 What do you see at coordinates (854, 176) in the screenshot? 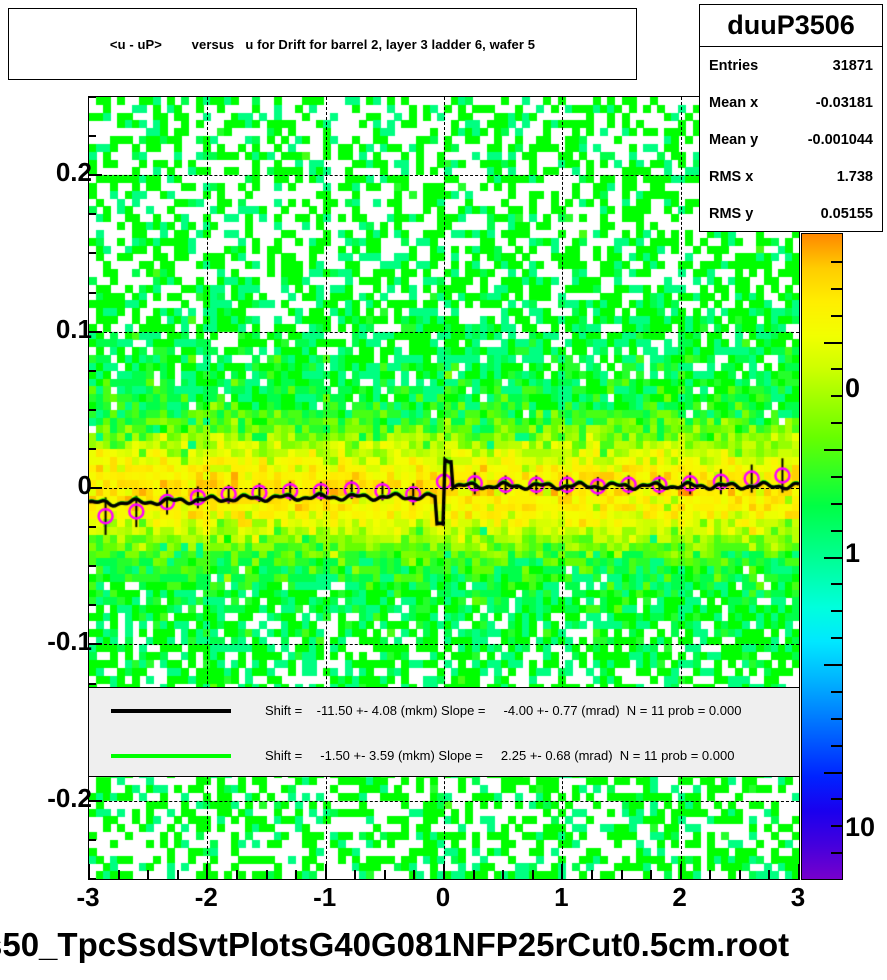
I see `stats-value: 1.738` at bounding box center [854, 176].